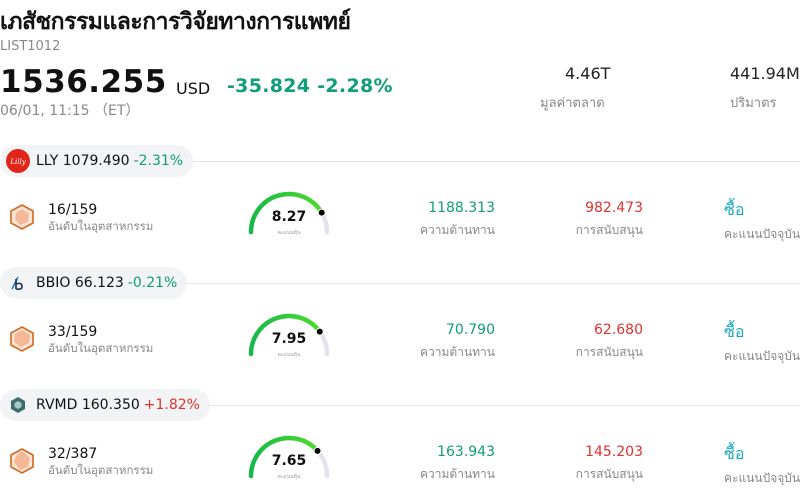  Describe the element at coordinates (614, 452) in the screenshot. I see `support-value: 145.203` at that location.